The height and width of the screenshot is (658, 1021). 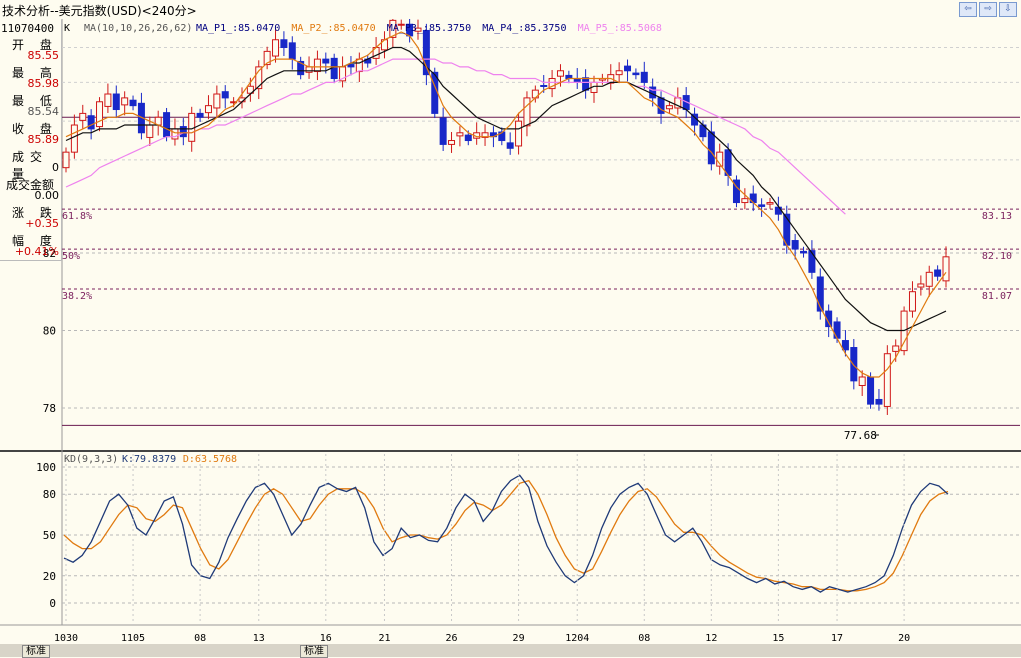 What do you see at coordinates (1008, 9) in the screenshot?
I see `down-arrow-icon: ⇩` at bounding box center [1008, 9].